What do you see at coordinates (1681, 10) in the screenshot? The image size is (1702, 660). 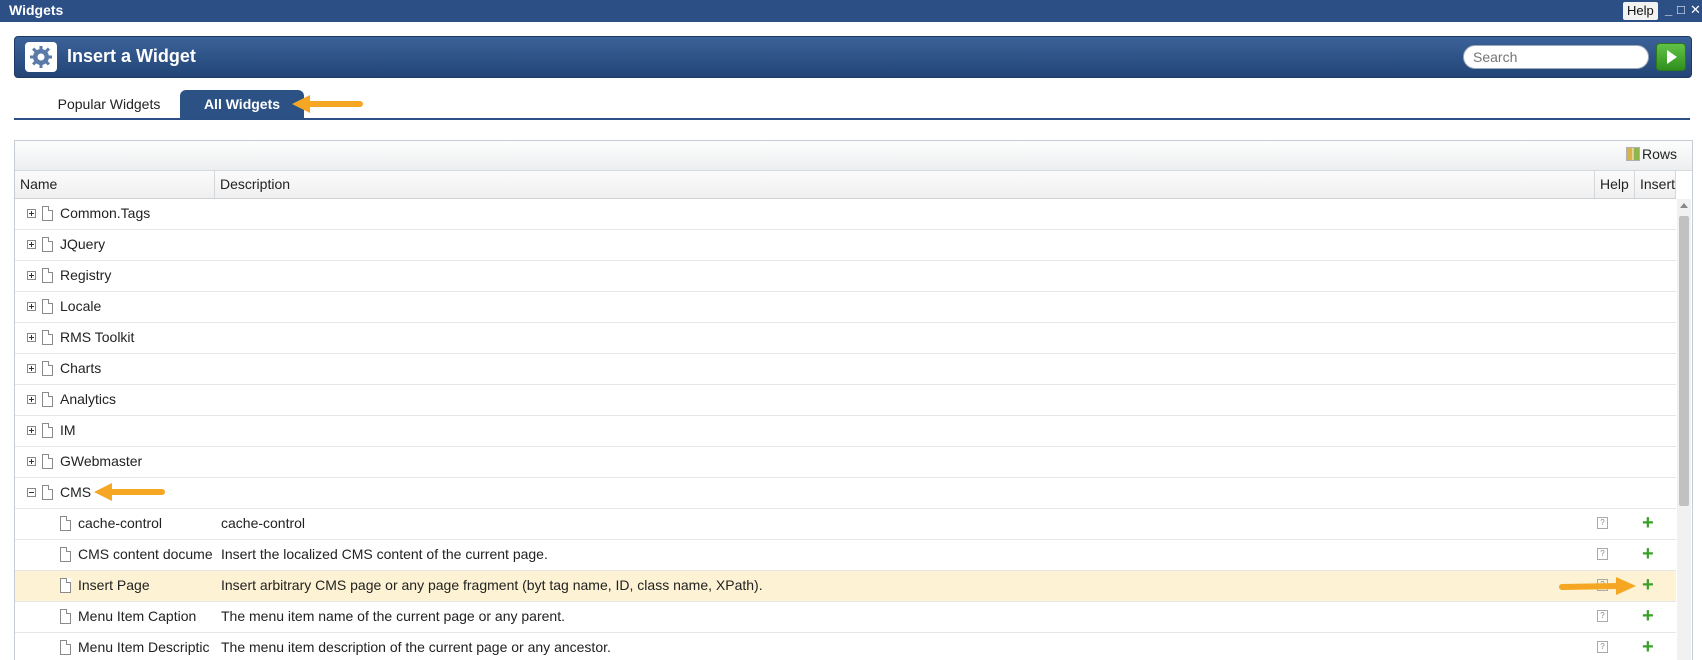 I see `maximize-icon: □` at bounding box center [1681, 10].